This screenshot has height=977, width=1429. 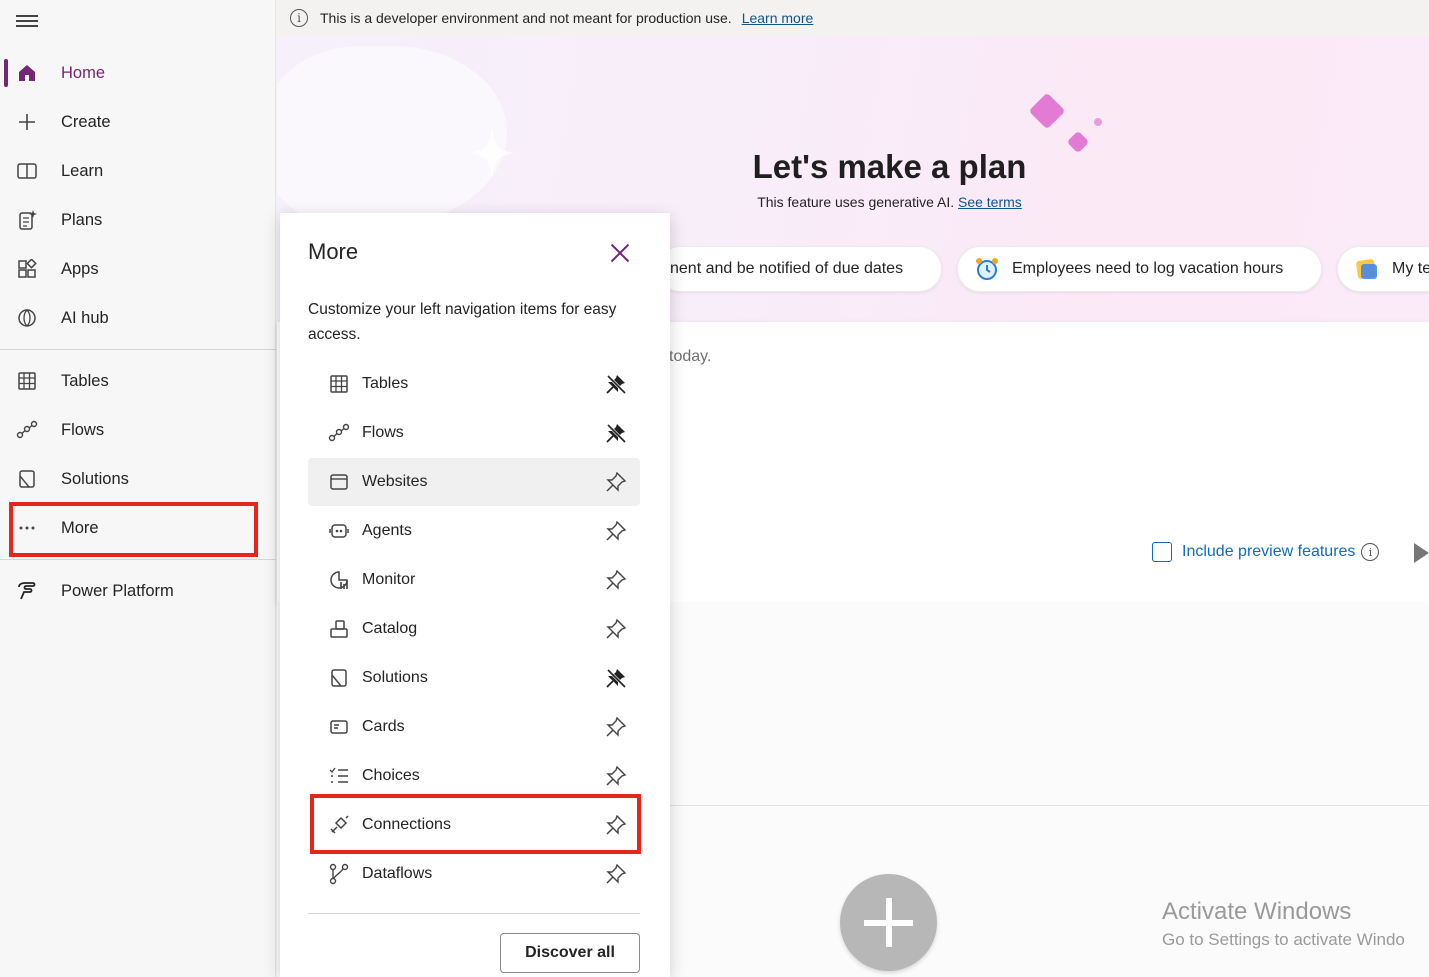 I want to click on close-icon, so click(x=620, y=253).